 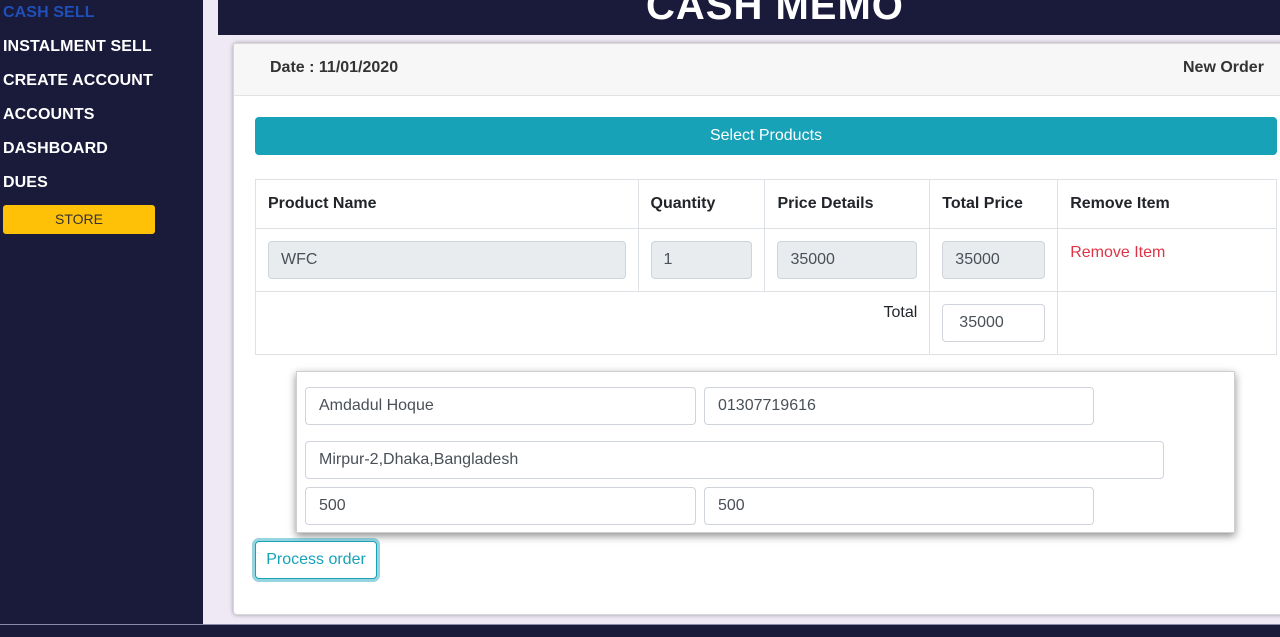 What do you see at coordinates (79, 219) in the screenshot?
I see `store-button: STORE` at bounding box center [79, 219].